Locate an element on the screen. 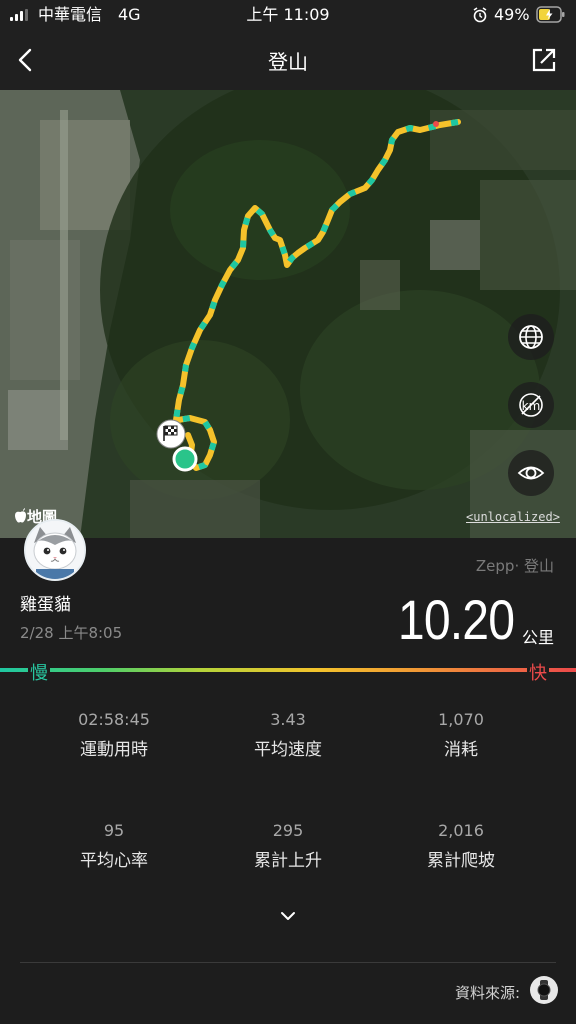 This screenshot has width=576, height=1024. fast-label: 快 is located at coordinates (538, 672).